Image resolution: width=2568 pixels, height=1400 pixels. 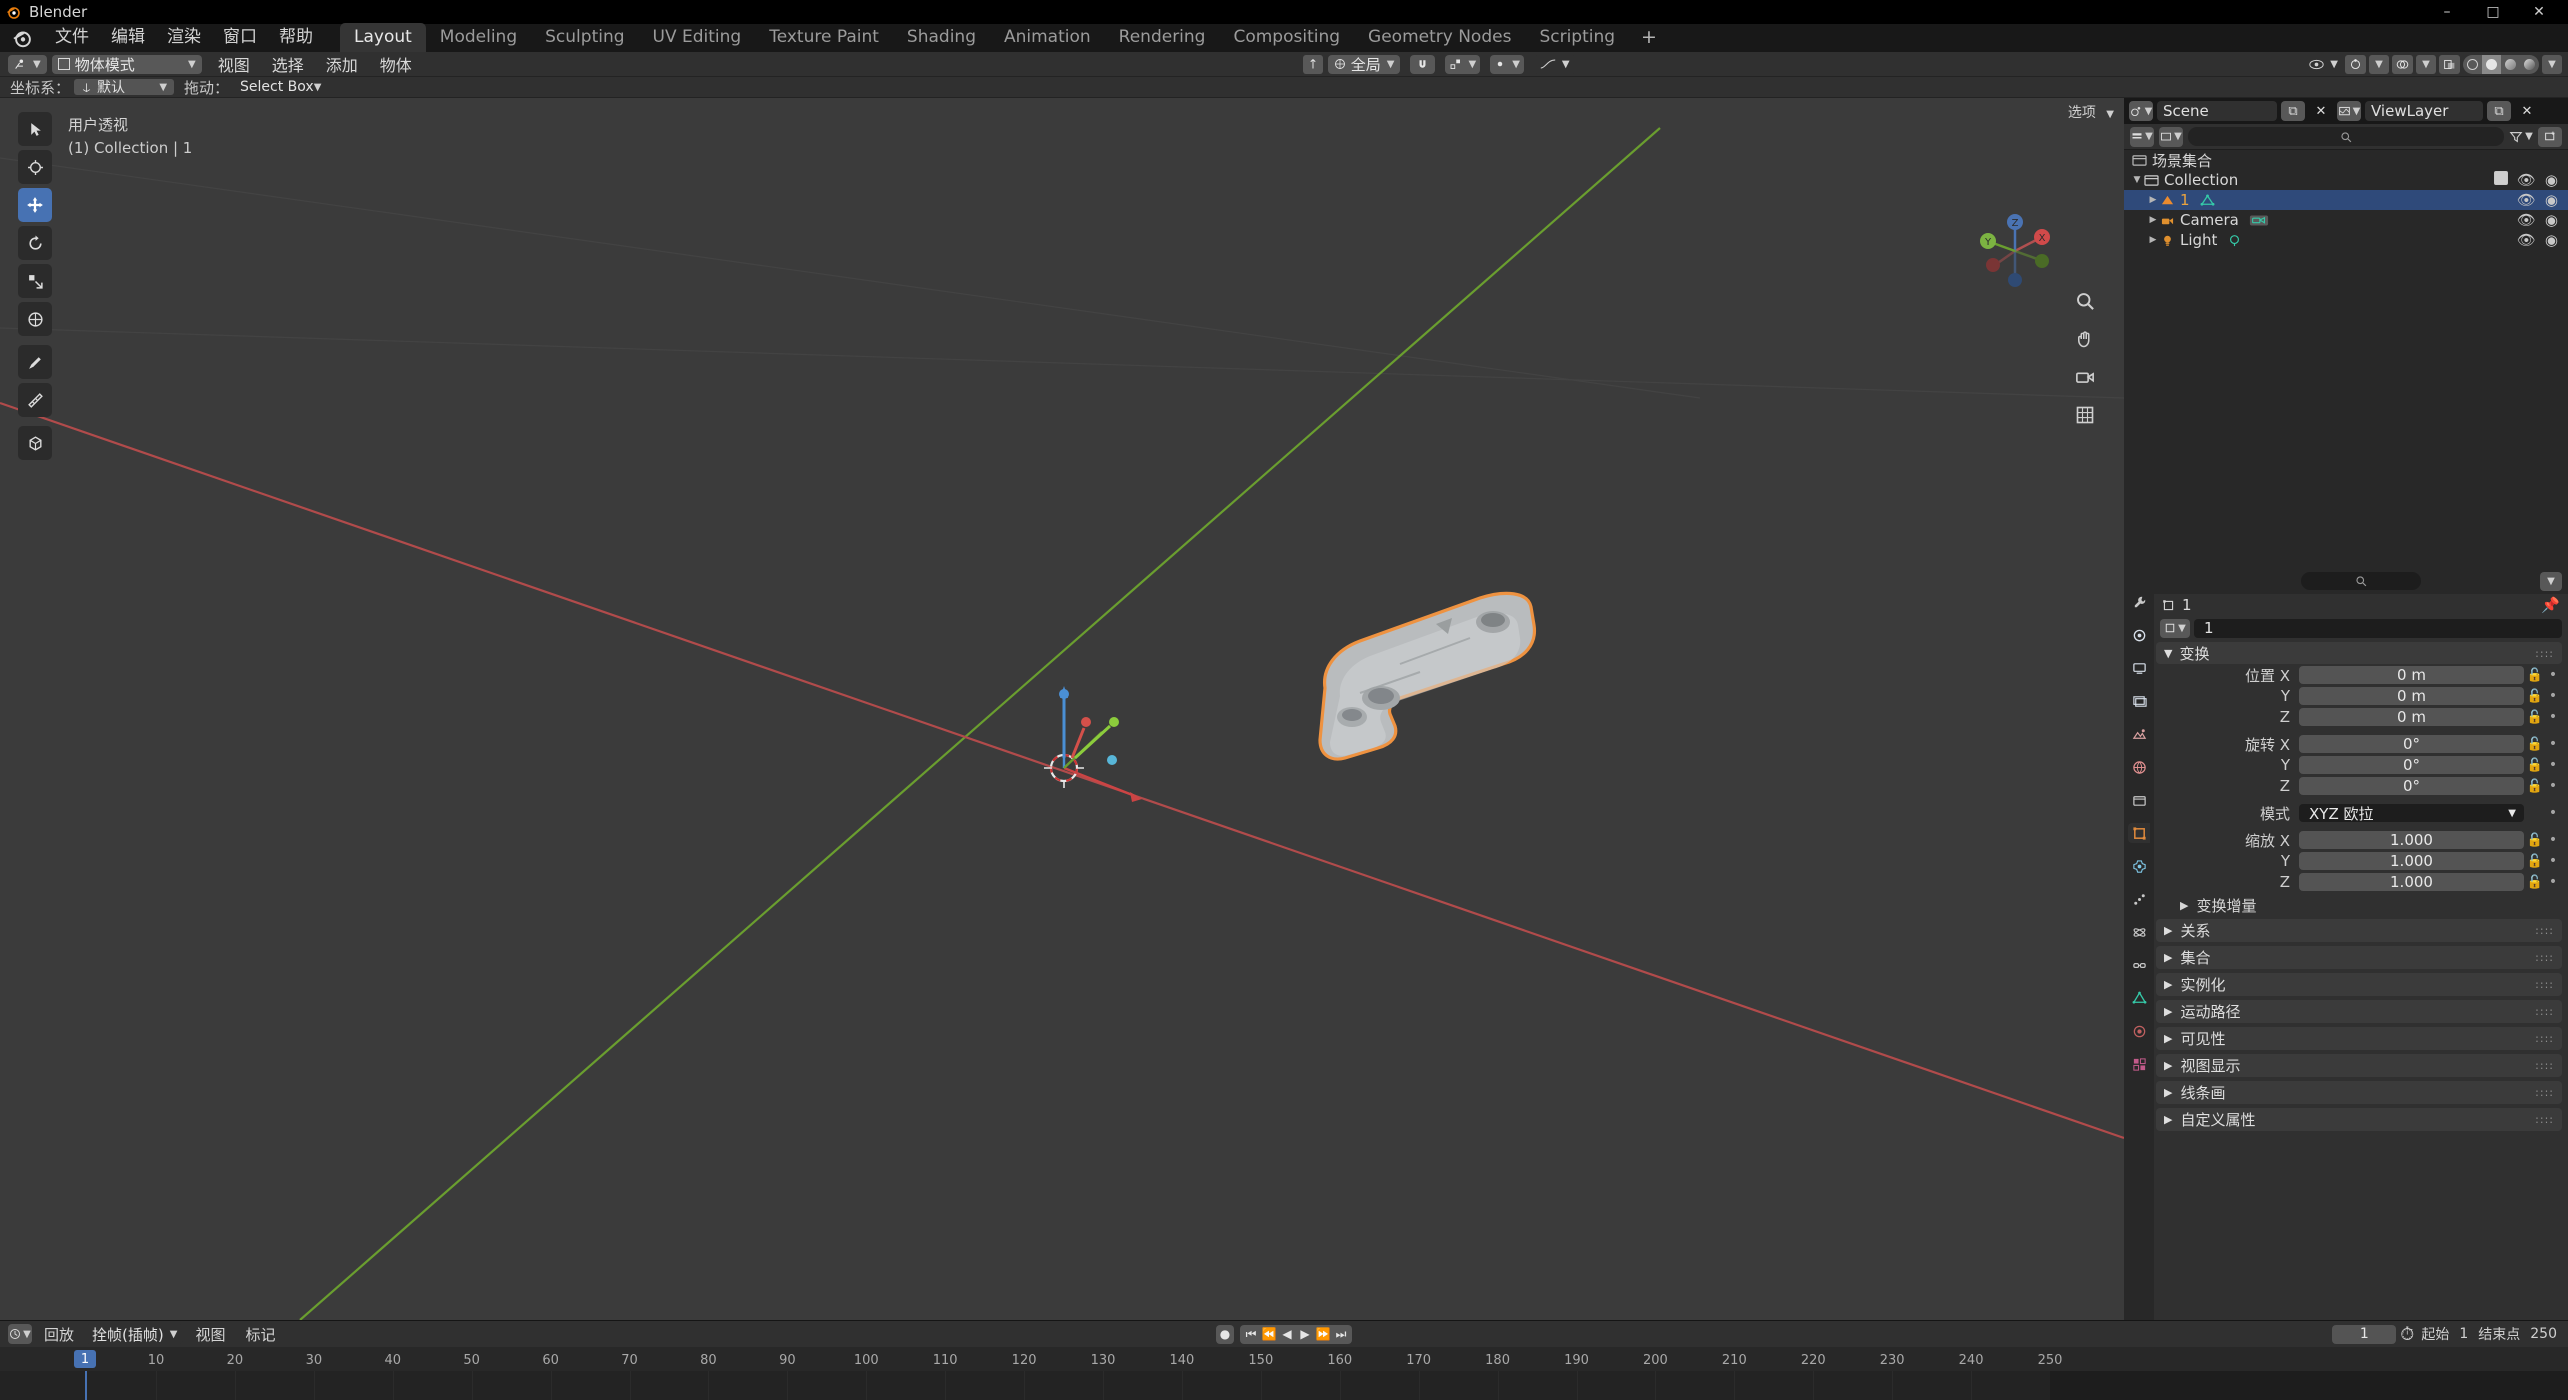 I want to click on tab-uv-editing: UV Editing, so click(x=697, y=37).